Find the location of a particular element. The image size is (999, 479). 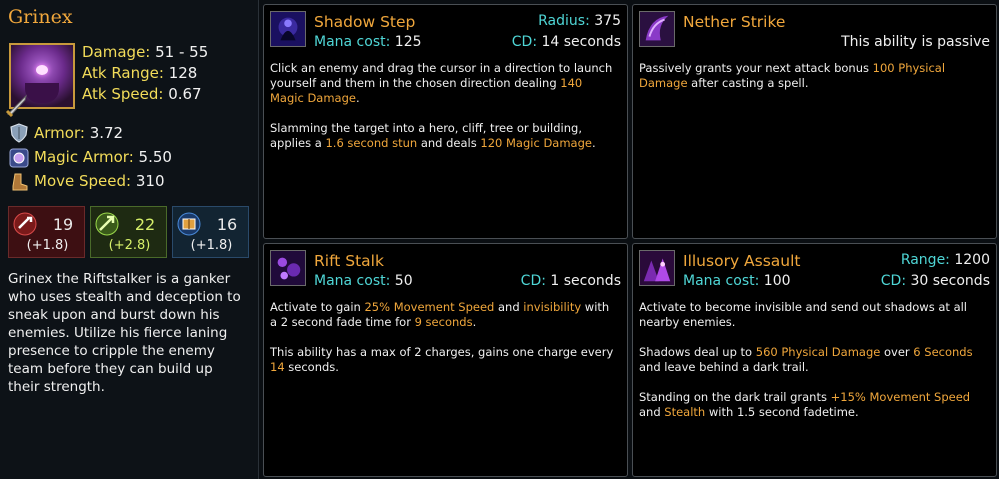

highlight-value: 6 Seconds is located at coordinates (943, 352).